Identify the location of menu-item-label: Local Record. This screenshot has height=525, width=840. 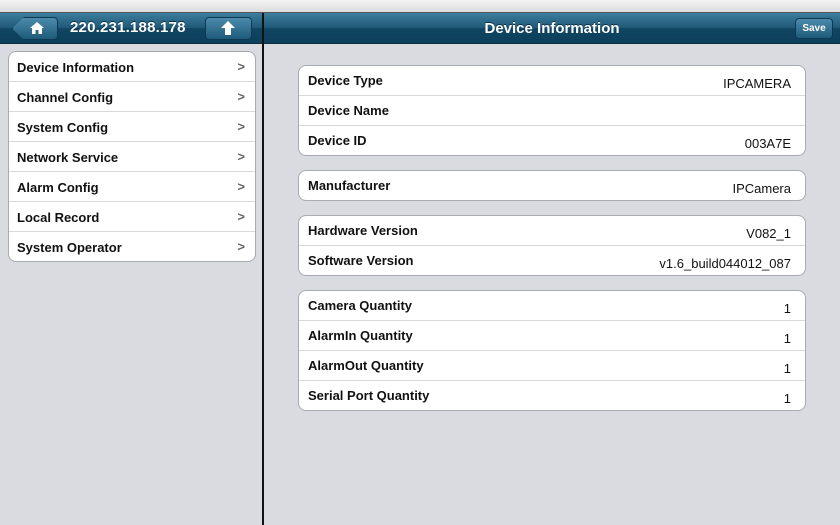
(58, 217).